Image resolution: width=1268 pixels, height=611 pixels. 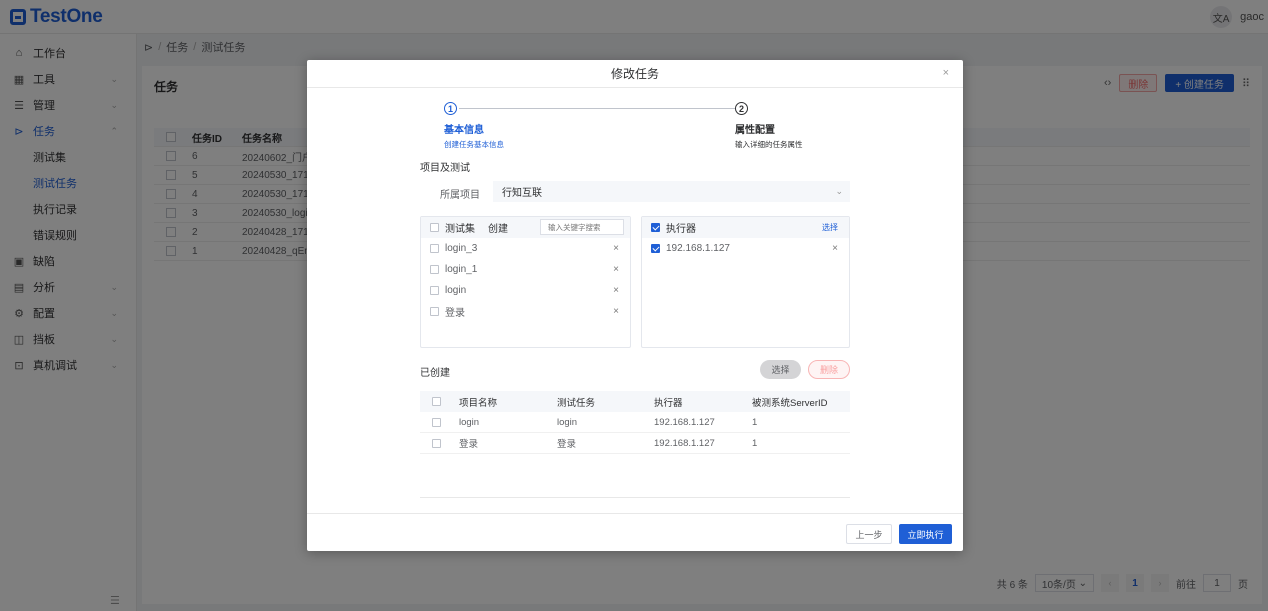 I want to click on item-label: 192.168.1.127, so click(x=698, y=248).